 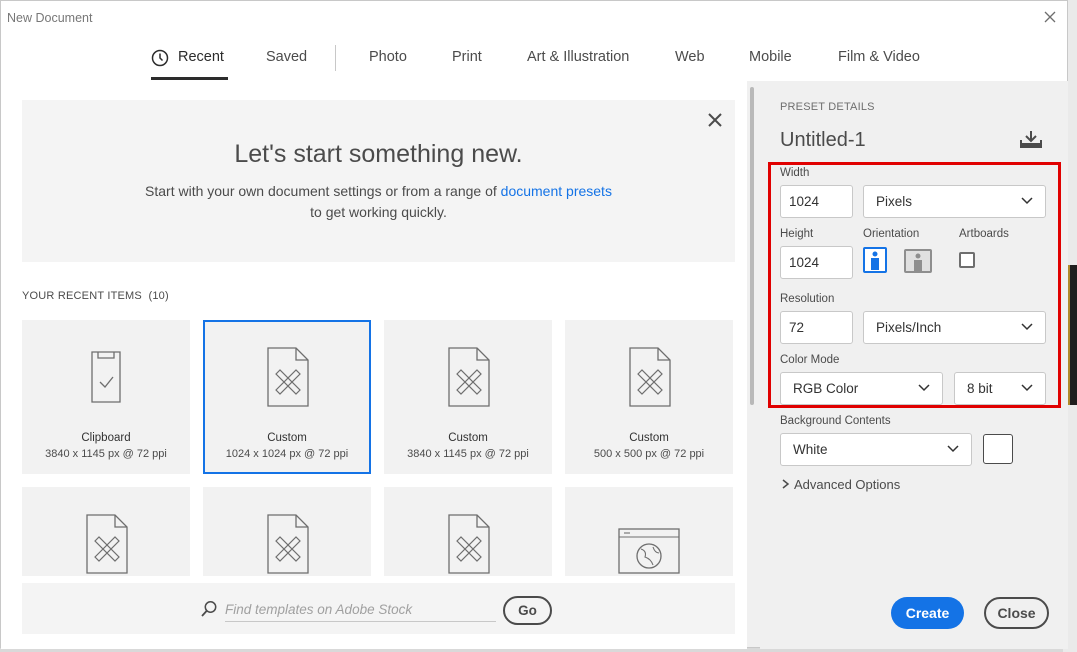 I want to click on recent-items-label: YOUR RECENT ITEMS, so click(x=82, y=296).